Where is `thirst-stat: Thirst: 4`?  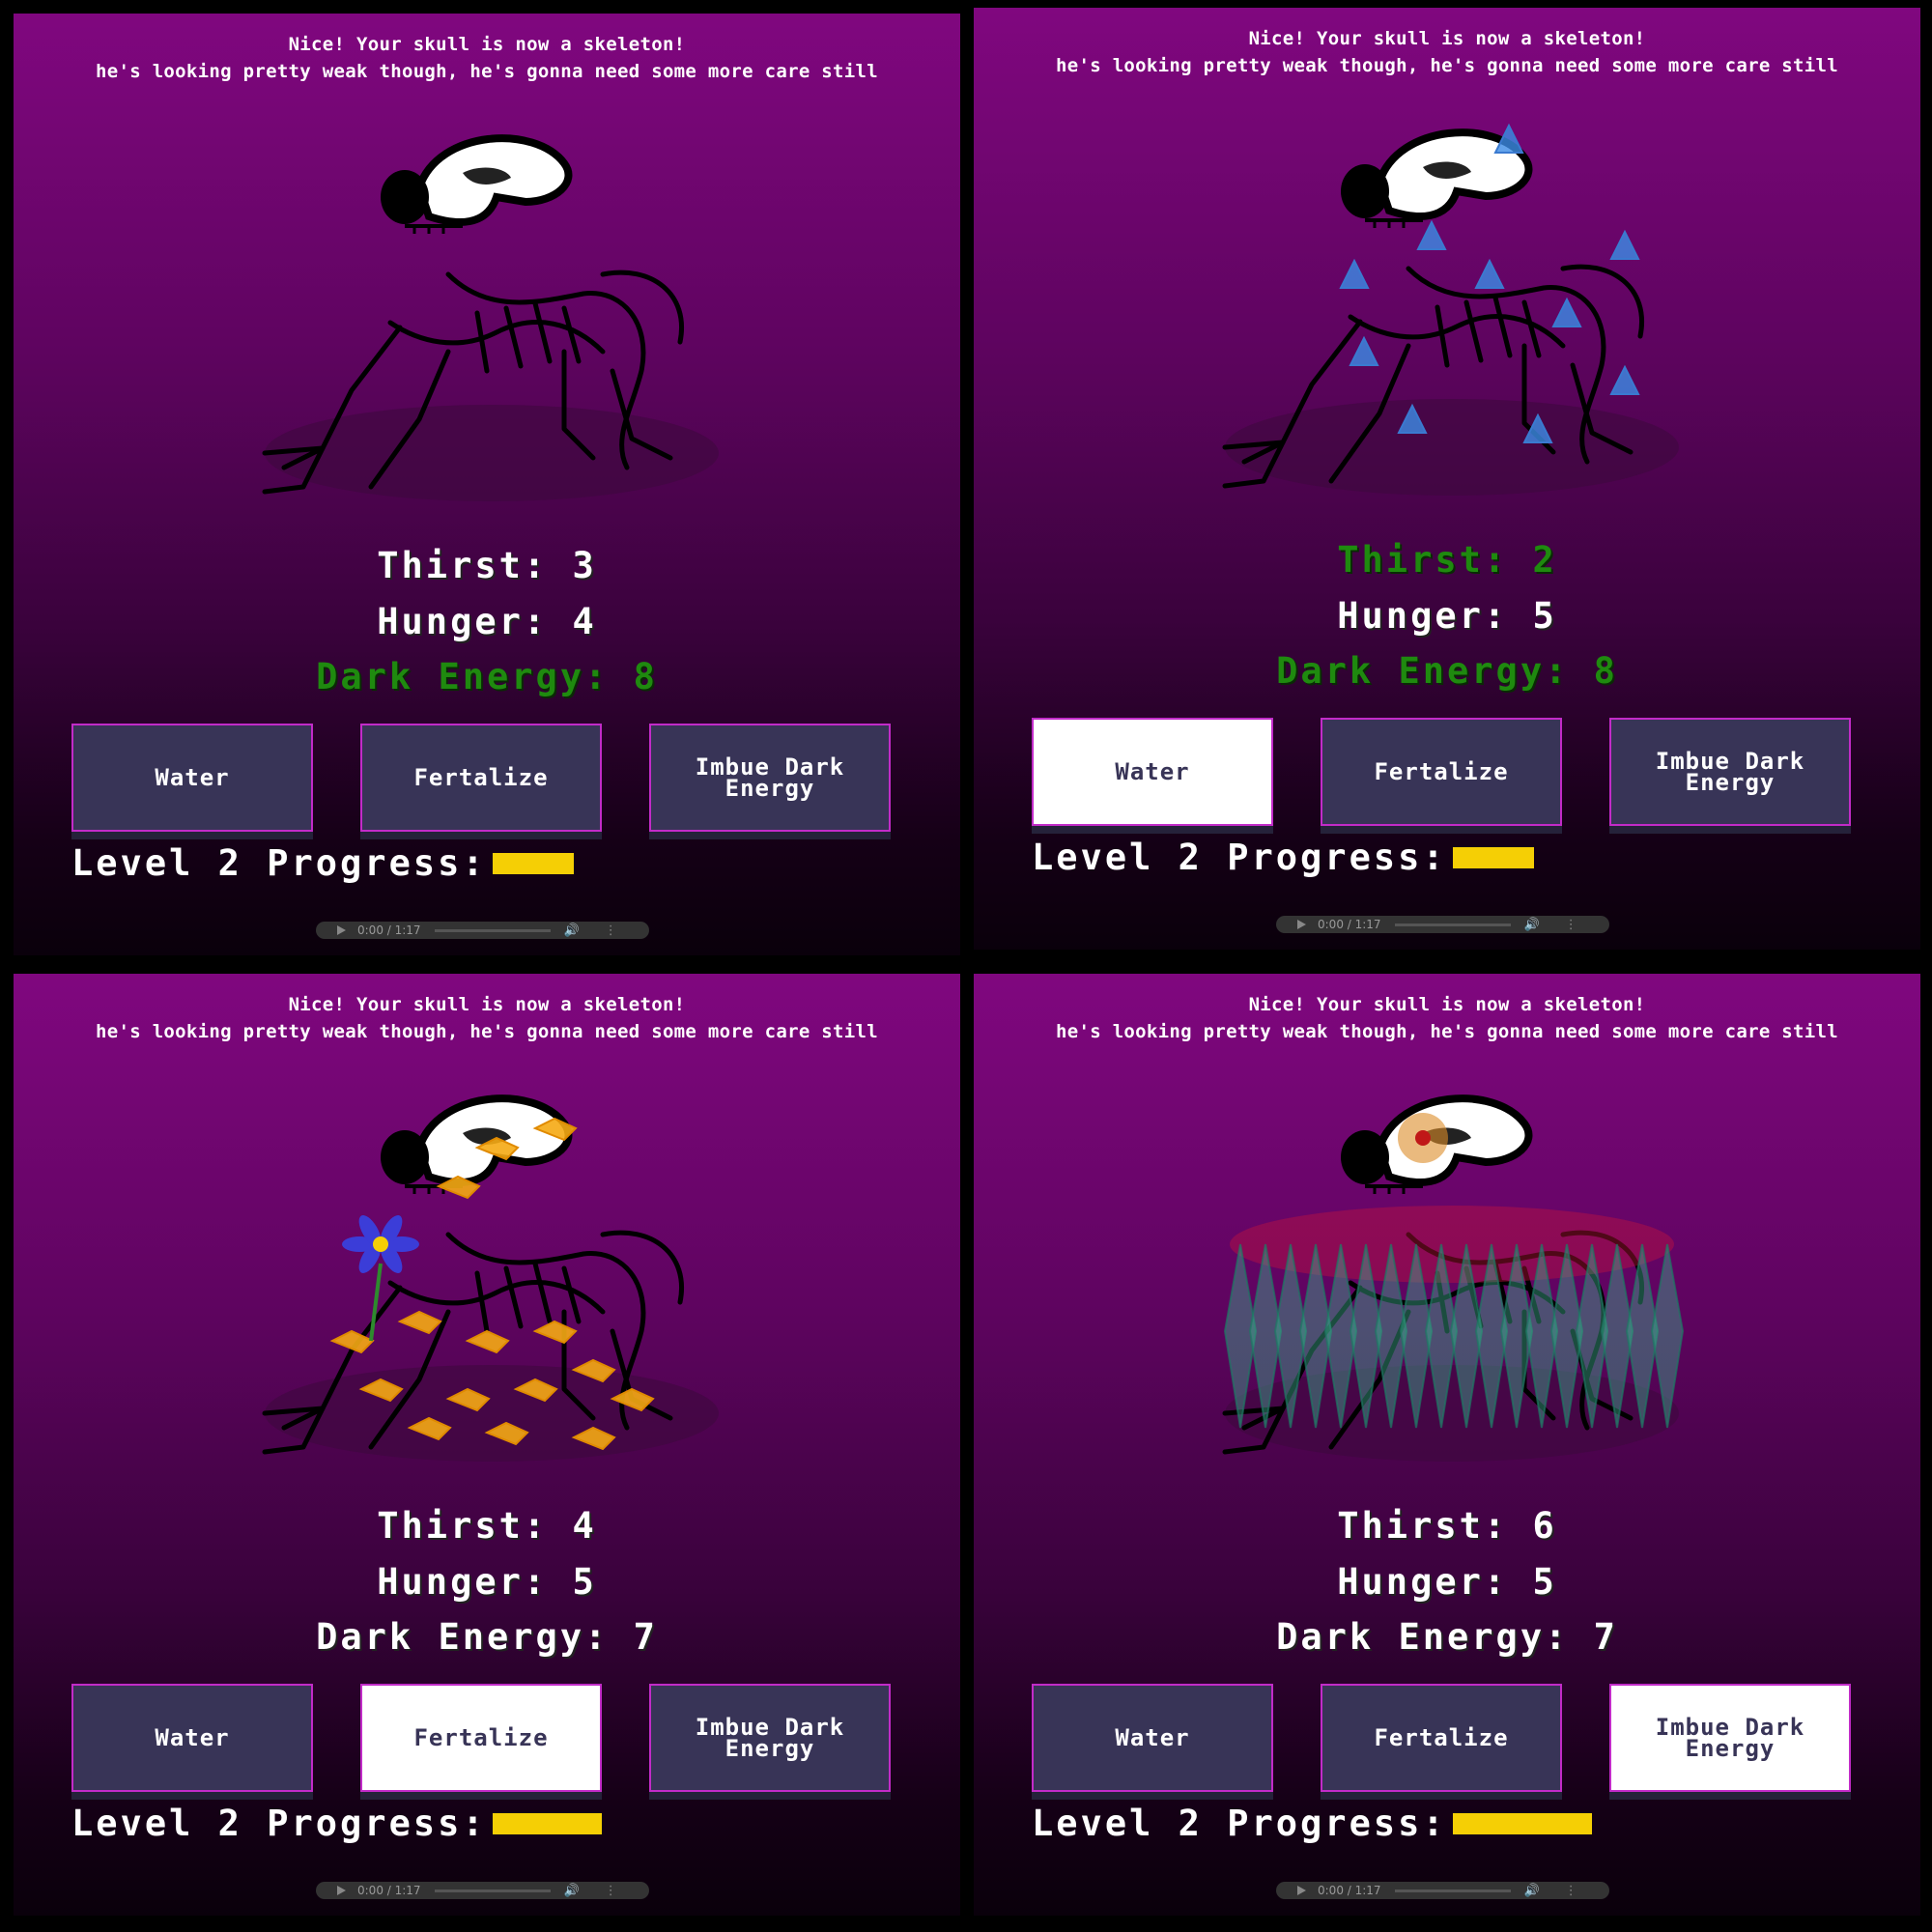
thirst-stat: Thirst: 4 is located at coordinates (487, 1526).